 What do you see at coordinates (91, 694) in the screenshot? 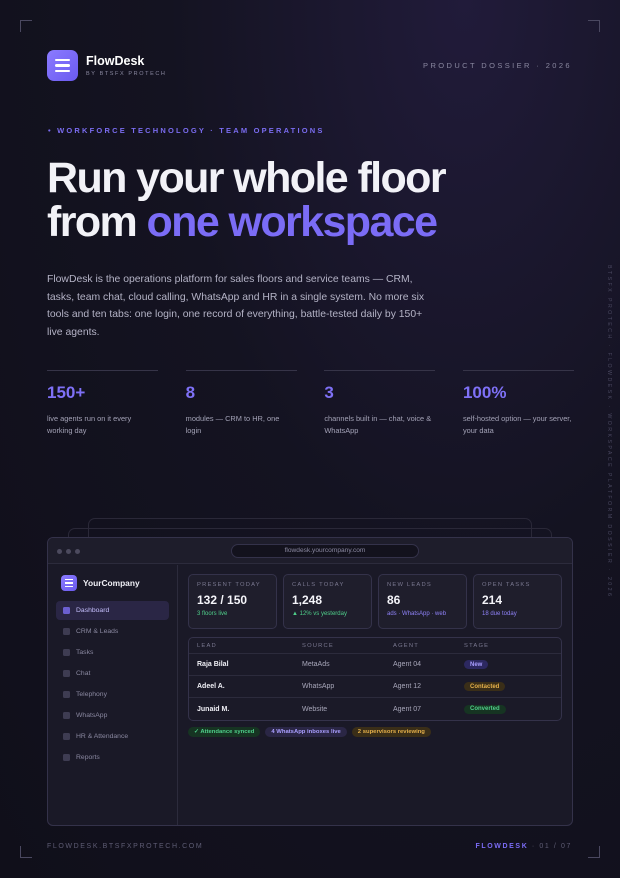
I see `sidebar-item-label: Telephony` at bounding box center [91, 694].